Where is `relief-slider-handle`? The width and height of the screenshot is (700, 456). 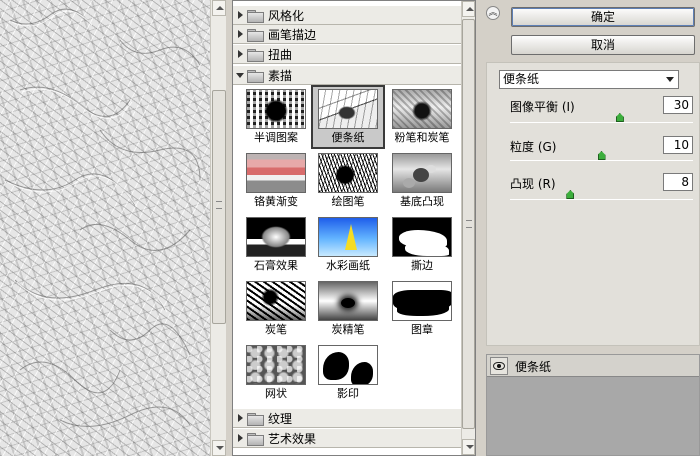 relief-slider-handle is located at coordinates (570, 194).